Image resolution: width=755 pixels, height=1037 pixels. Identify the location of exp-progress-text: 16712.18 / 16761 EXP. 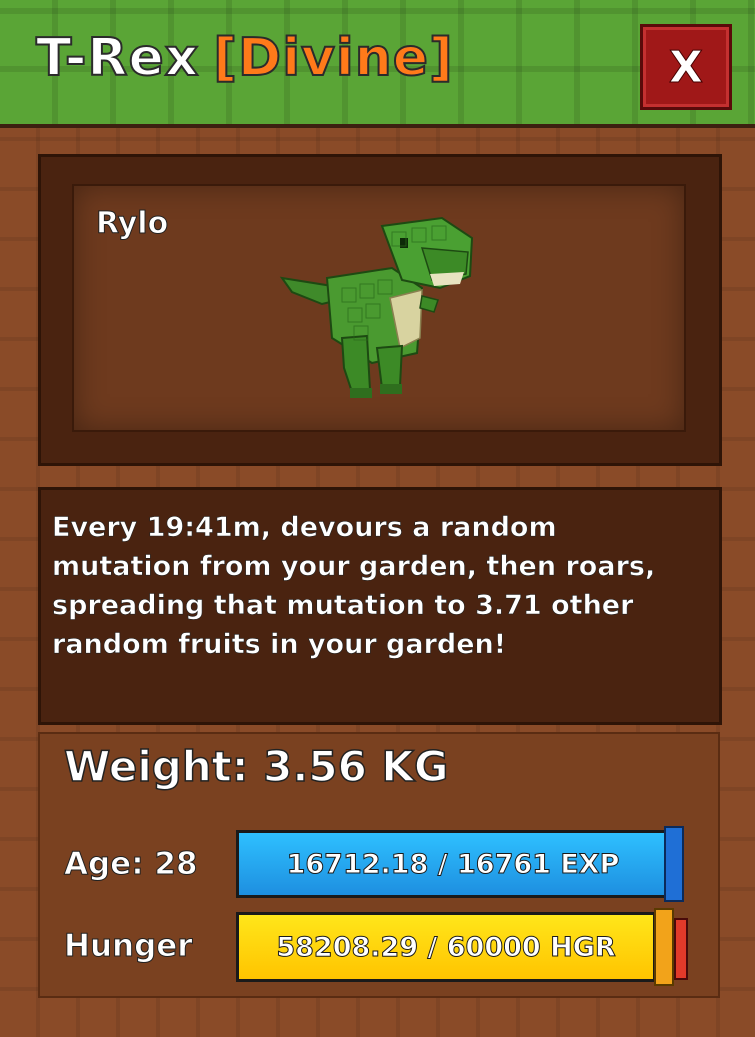
(453, 864).